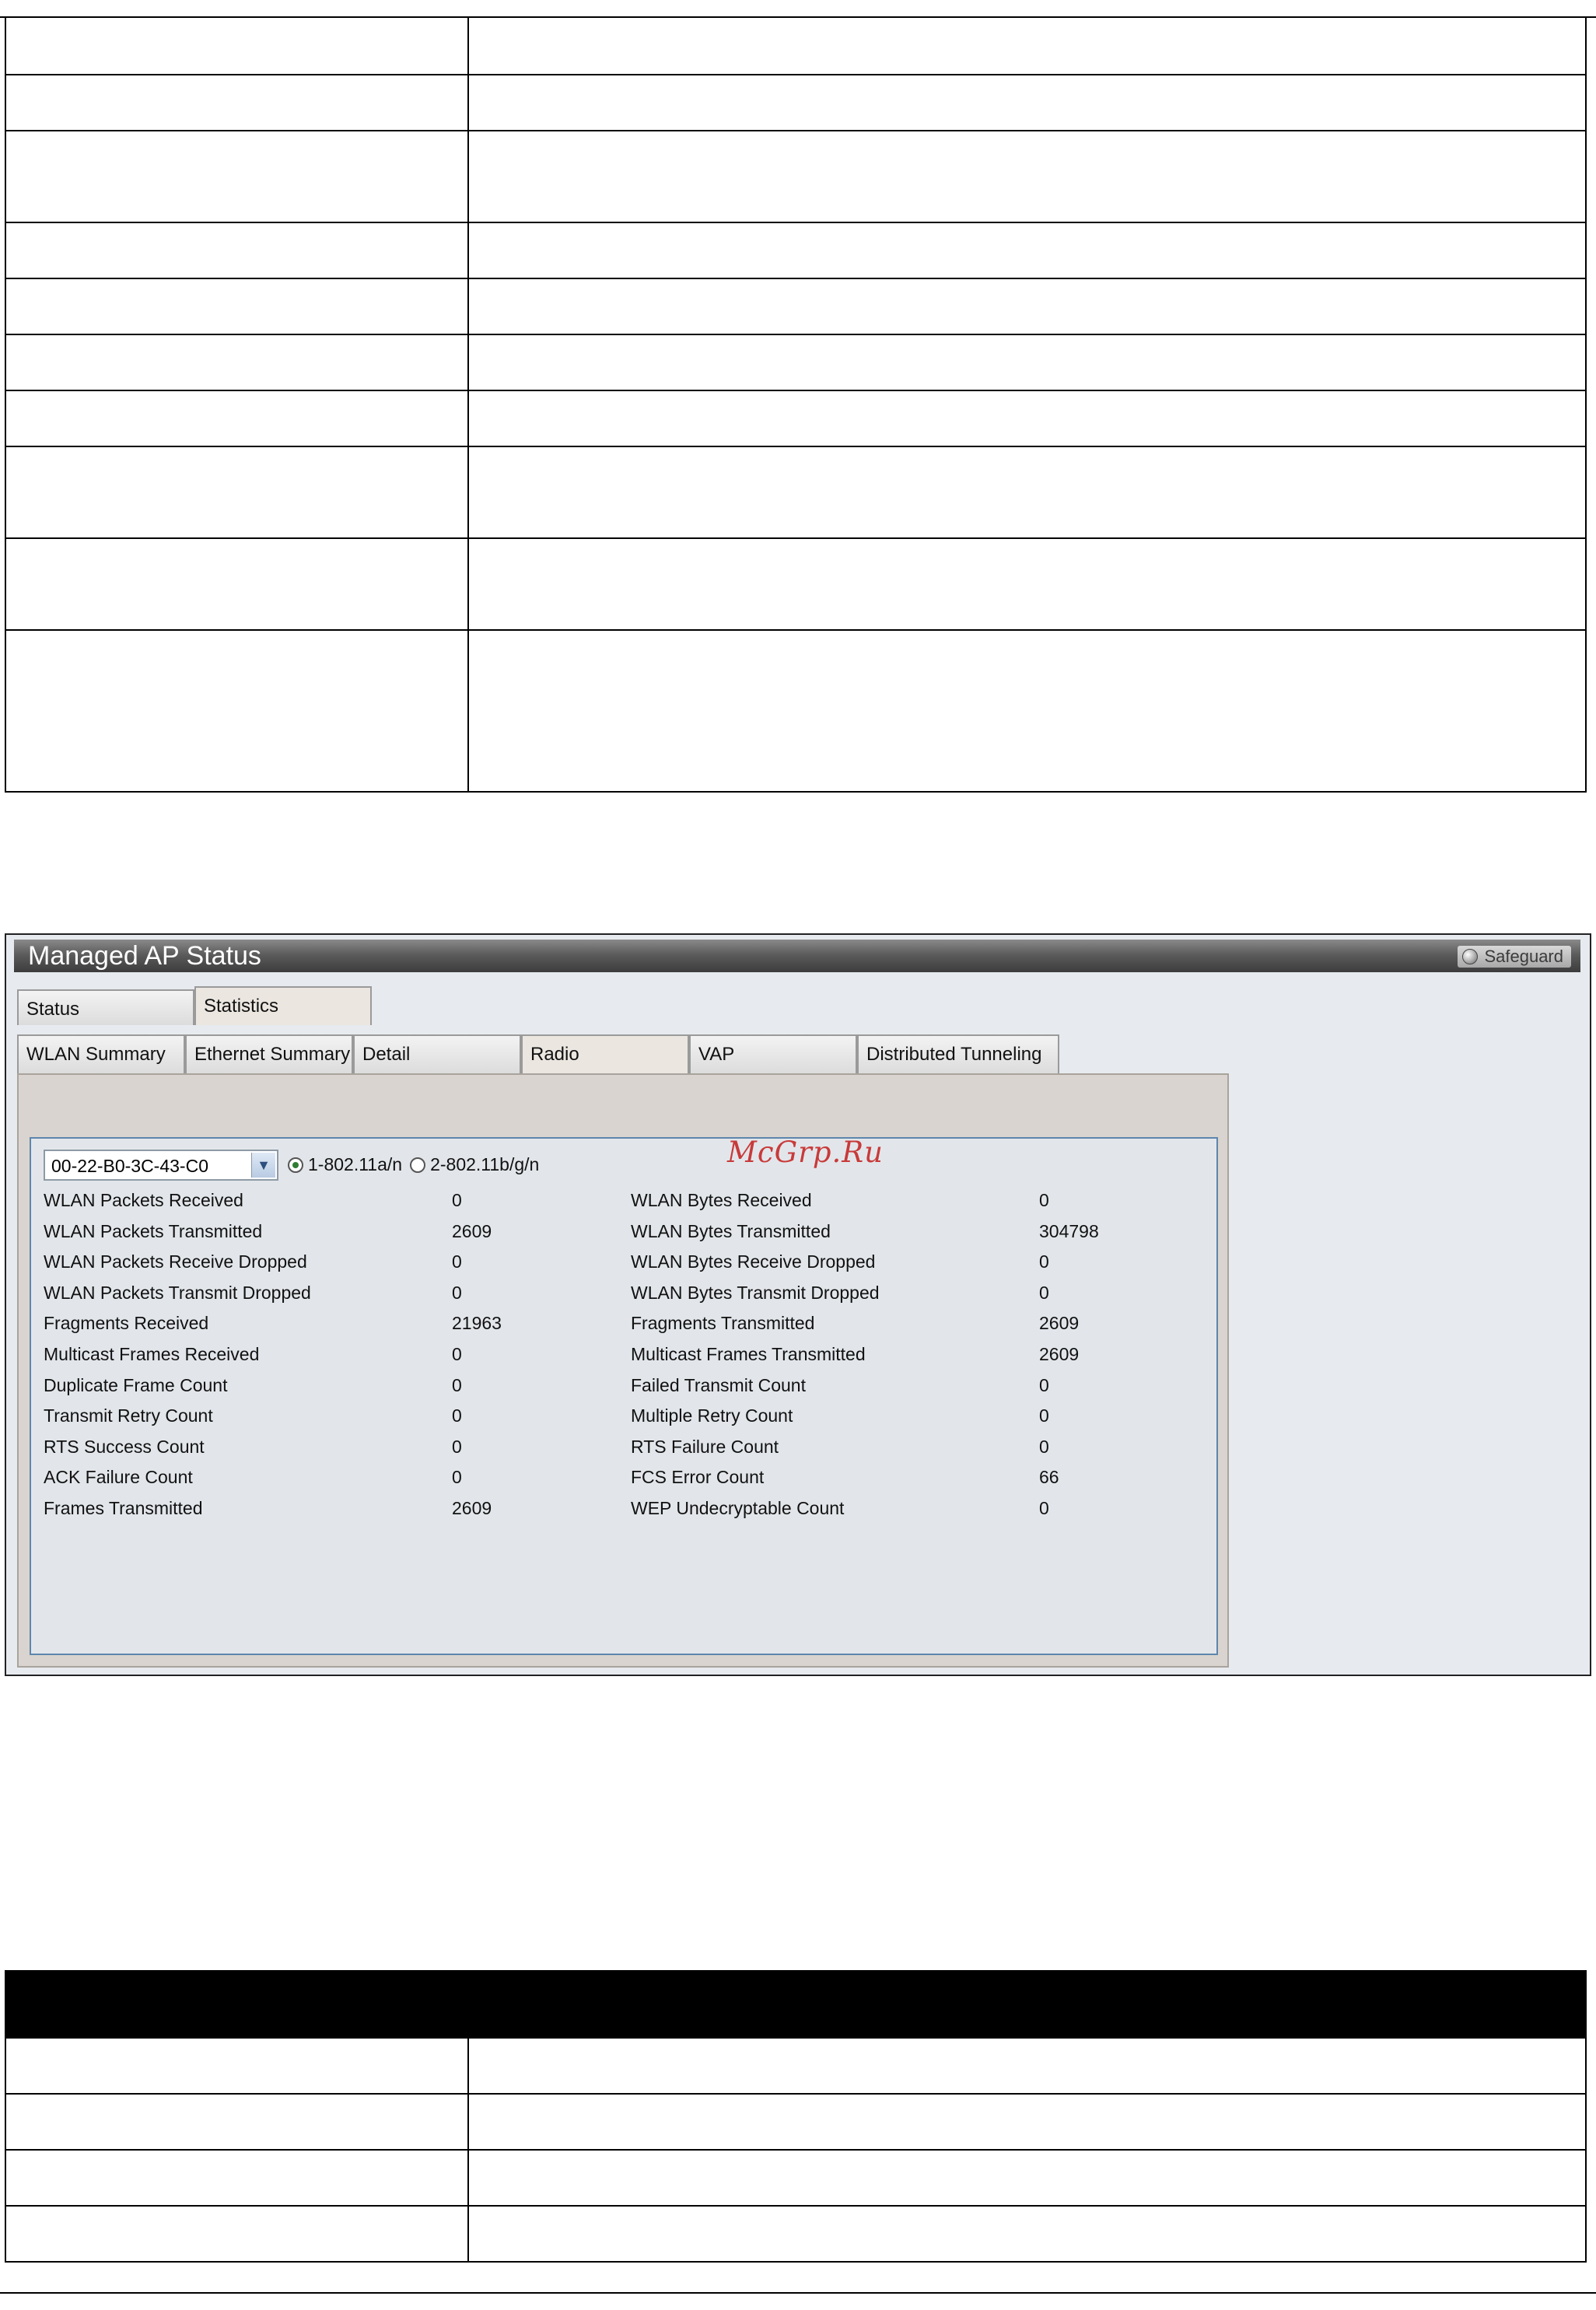 The image size is (1596, 2310). I want to click on stat-label: WLAN Packets Transmitted, so click(153, 1230).